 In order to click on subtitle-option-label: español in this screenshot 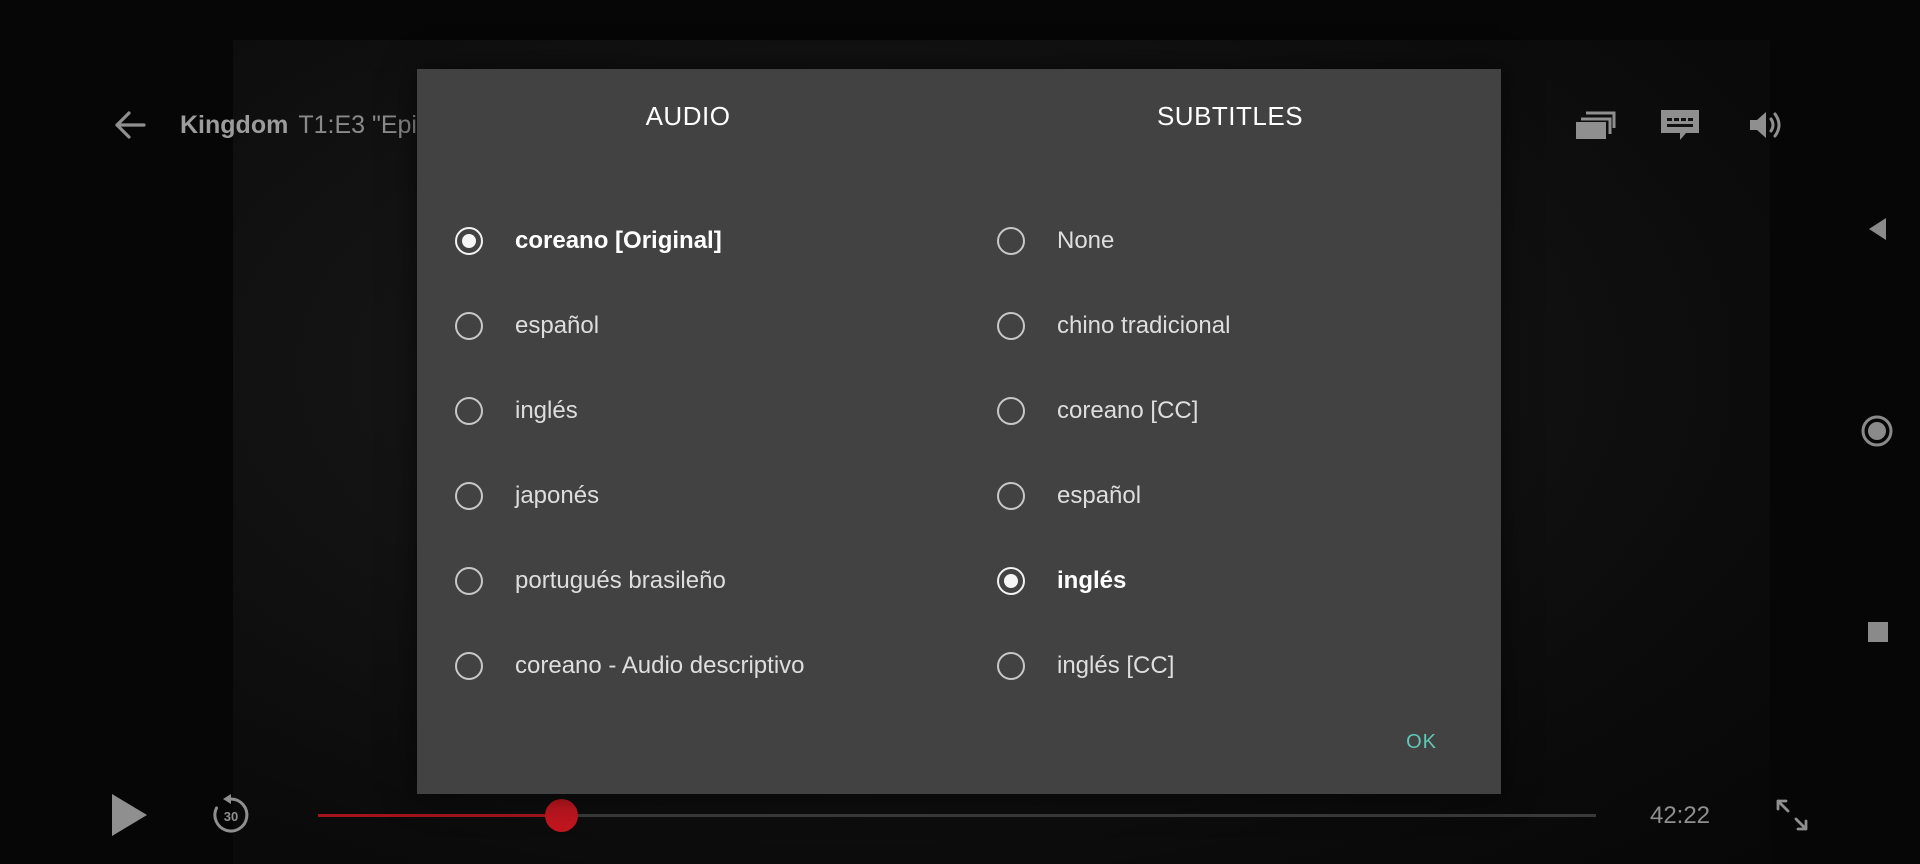, I will do `click(1099, 495)`.